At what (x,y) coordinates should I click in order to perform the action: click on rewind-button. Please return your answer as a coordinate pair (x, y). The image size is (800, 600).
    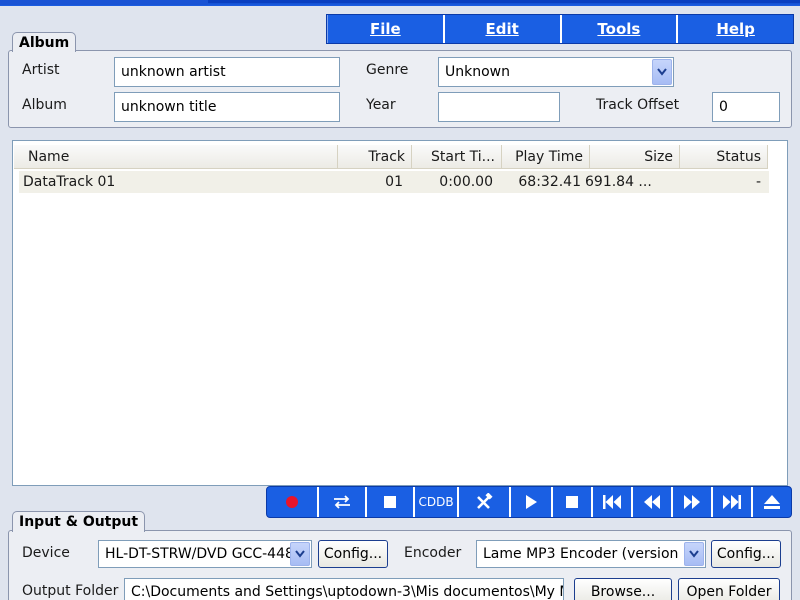
    Looking at the image, I should click on (651, 502).